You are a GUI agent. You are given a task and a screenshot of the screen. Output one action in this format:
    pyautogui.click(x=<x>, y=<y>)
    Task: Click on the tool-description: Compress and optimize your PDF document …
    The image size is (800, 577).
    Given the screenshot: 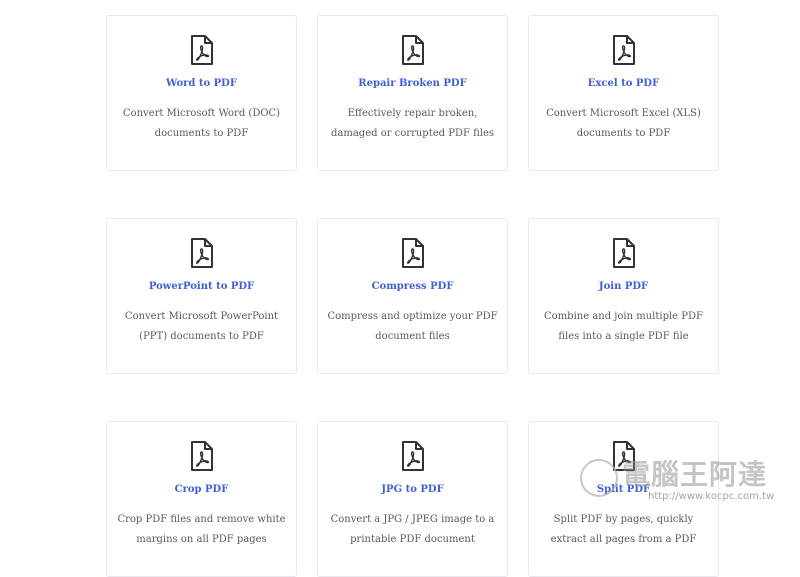 What is the action you would take?
    pyautogui.click(x=412, y=326)
    